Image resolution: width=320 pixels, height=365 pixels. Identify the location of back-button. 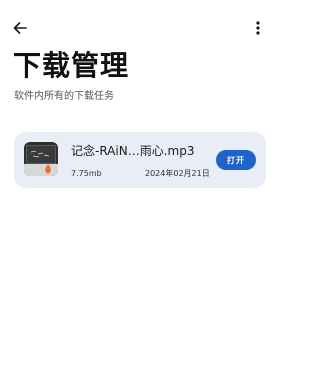
(20, 28).